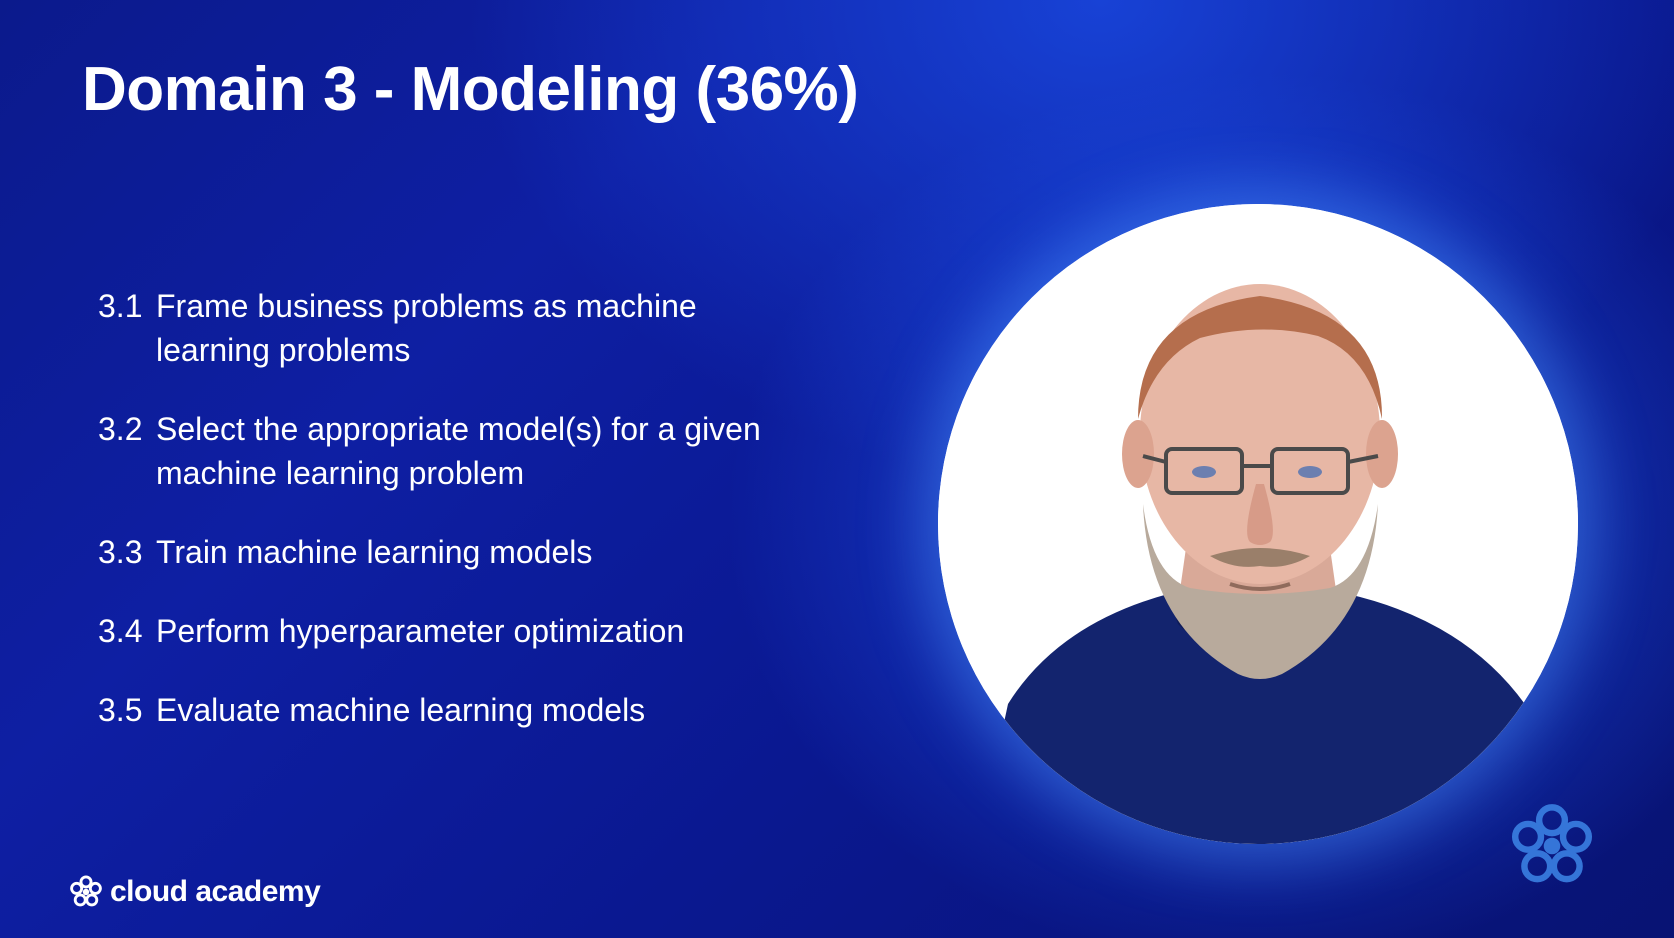  Describe the element at coordinates (120, 710) in the screenshot. I see `outline-item-number: 3.5` at that location.